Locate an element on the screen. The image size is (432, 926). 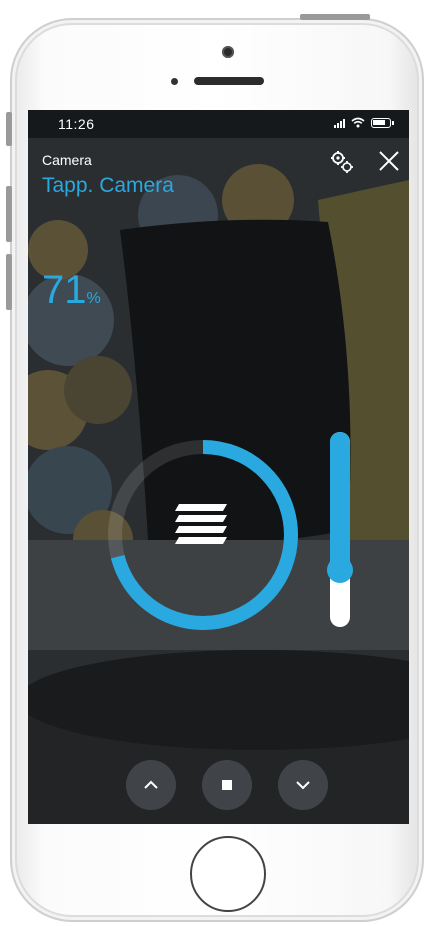
position-slider is located at coordinates (340, 529).